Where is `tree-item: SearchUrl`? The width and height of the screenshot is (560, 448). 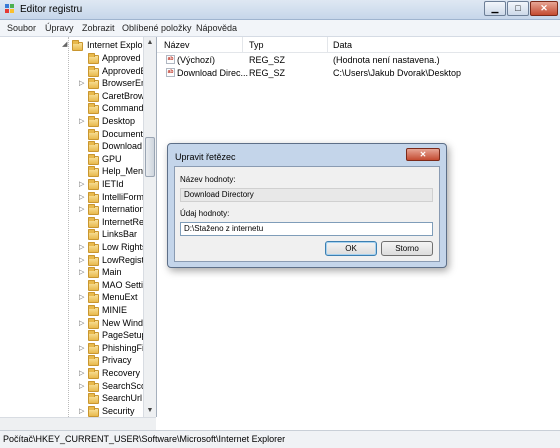 tree-item: SearchUrl is located at coordinates (71, 398).